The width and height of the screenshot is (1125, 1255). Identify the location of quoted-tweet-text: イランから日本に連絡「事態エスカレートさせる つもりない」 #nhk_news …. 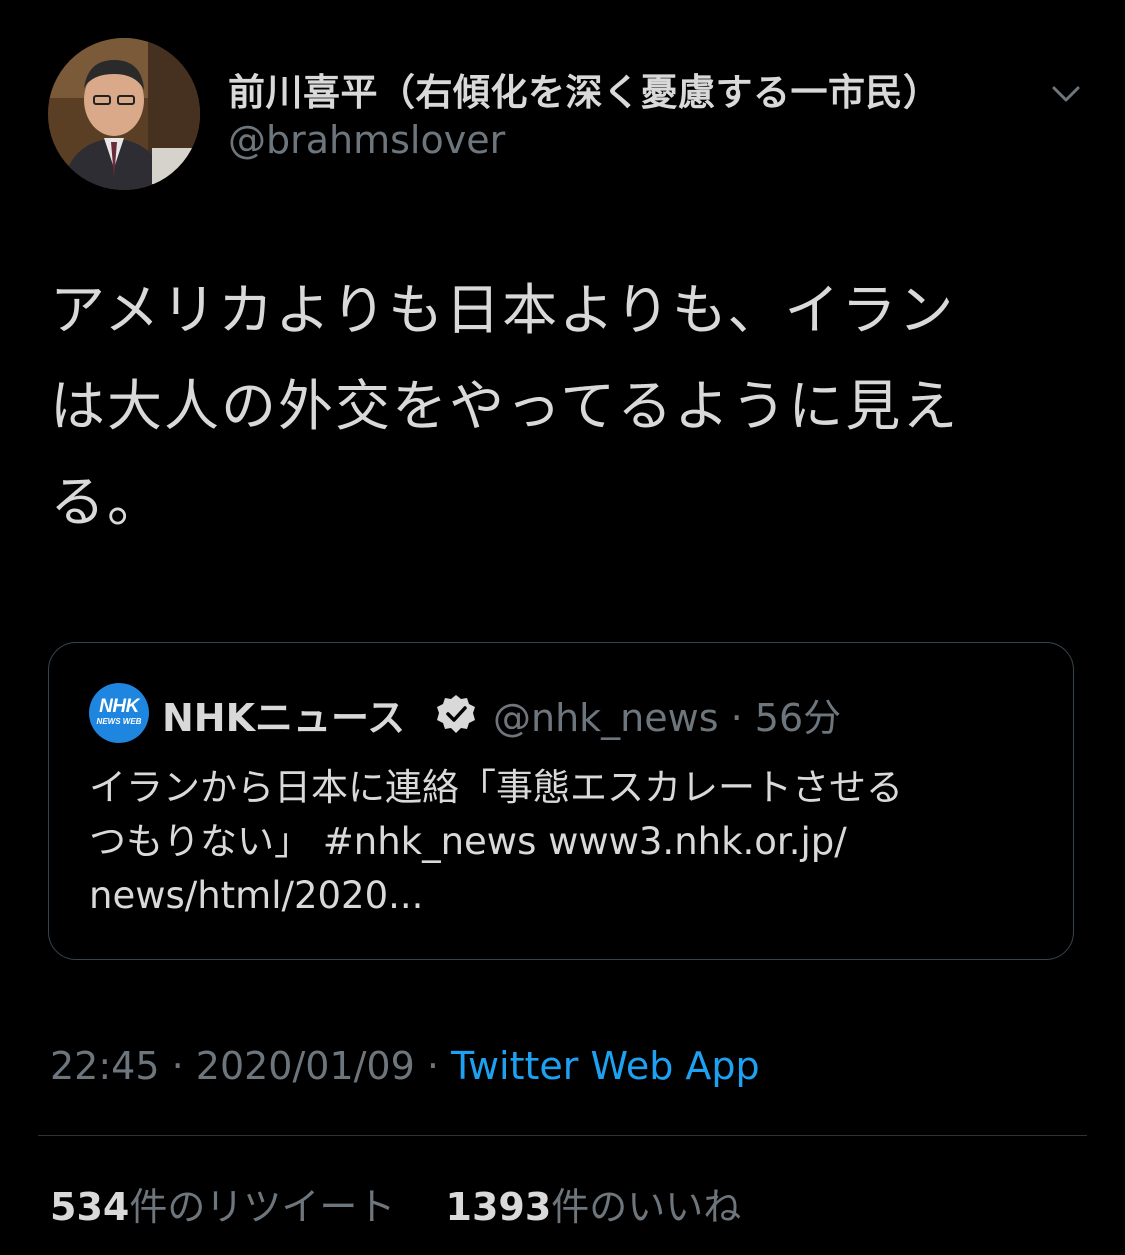
(569, 842).